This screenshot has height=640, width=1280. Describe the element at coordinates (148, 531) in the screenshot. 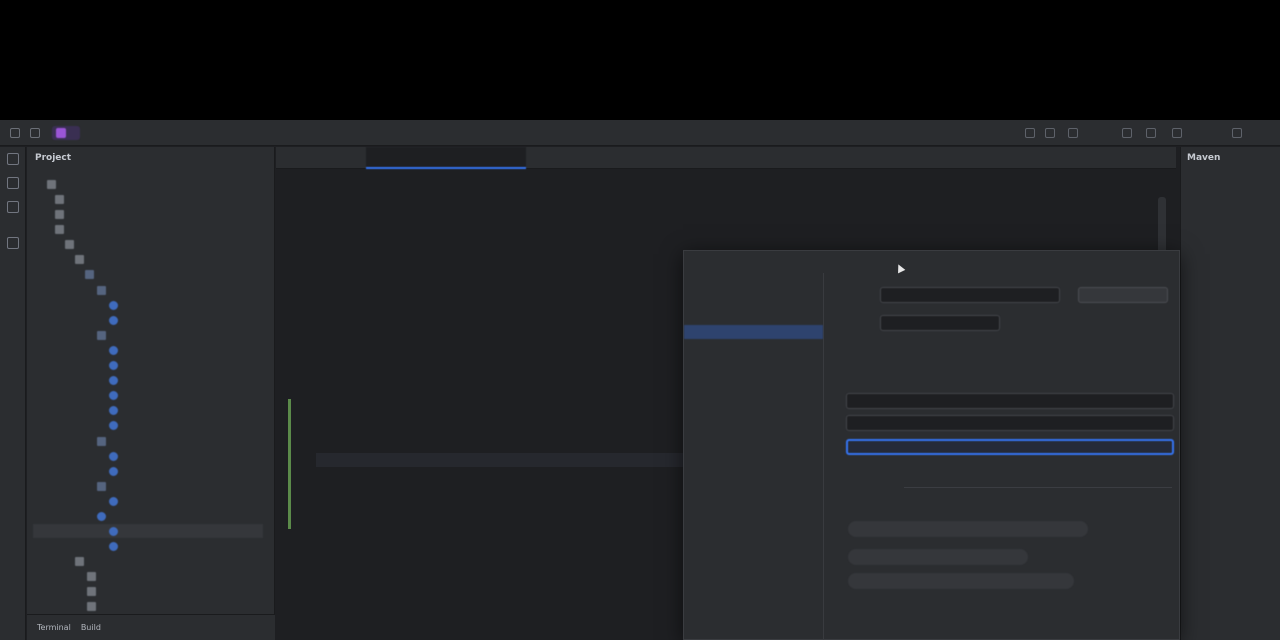

I see `tree-row-selected` at that location.